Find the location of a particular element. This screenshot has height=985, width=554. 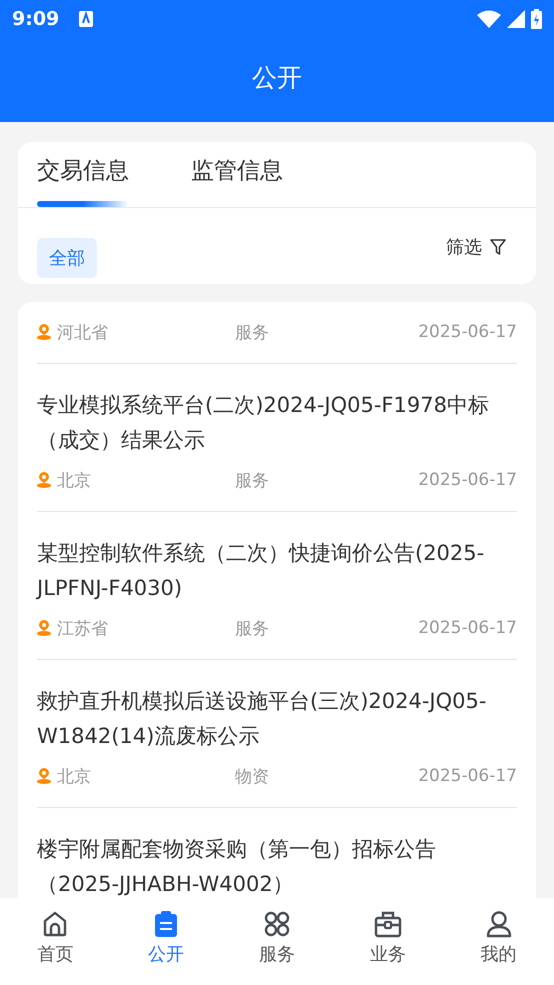

signal-icon is located at coordinates (516, 19).